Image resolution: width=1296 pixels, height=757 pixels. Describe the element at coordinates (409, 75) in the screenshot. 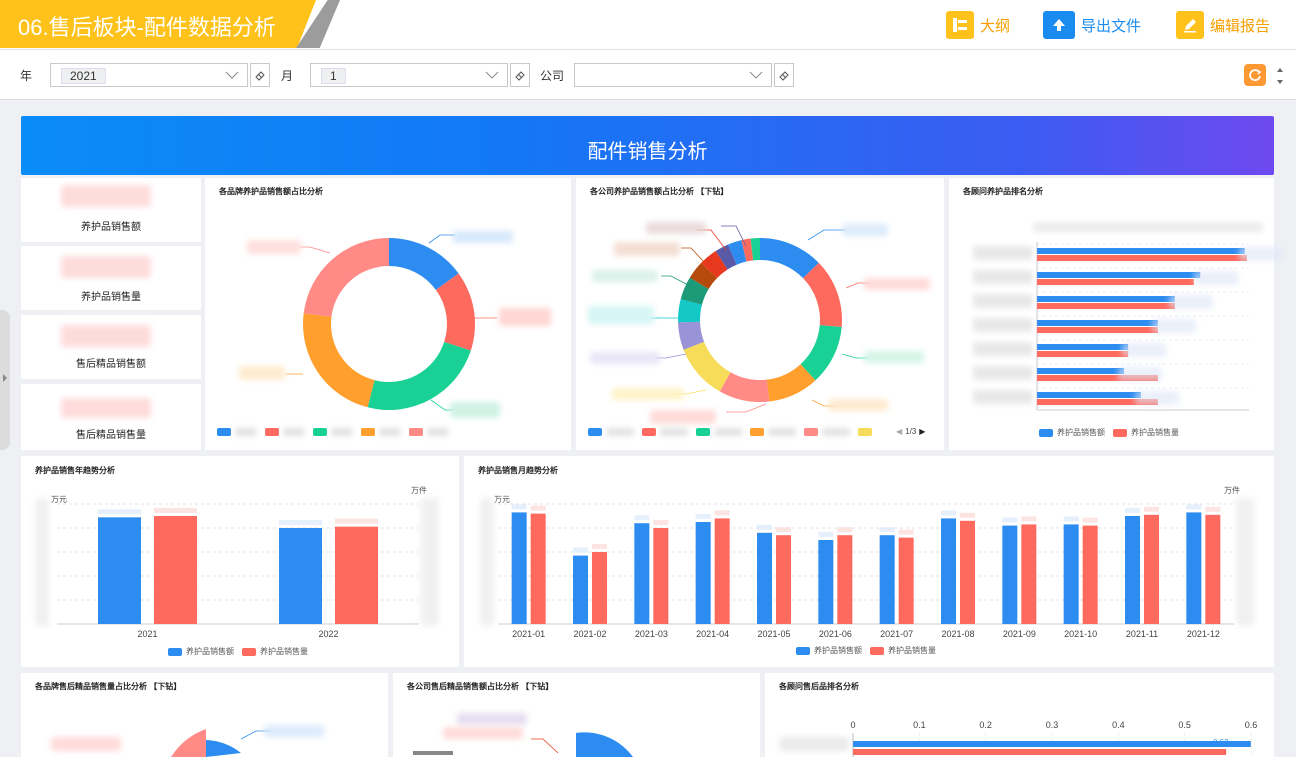

I see `month-select: 1` at that location.